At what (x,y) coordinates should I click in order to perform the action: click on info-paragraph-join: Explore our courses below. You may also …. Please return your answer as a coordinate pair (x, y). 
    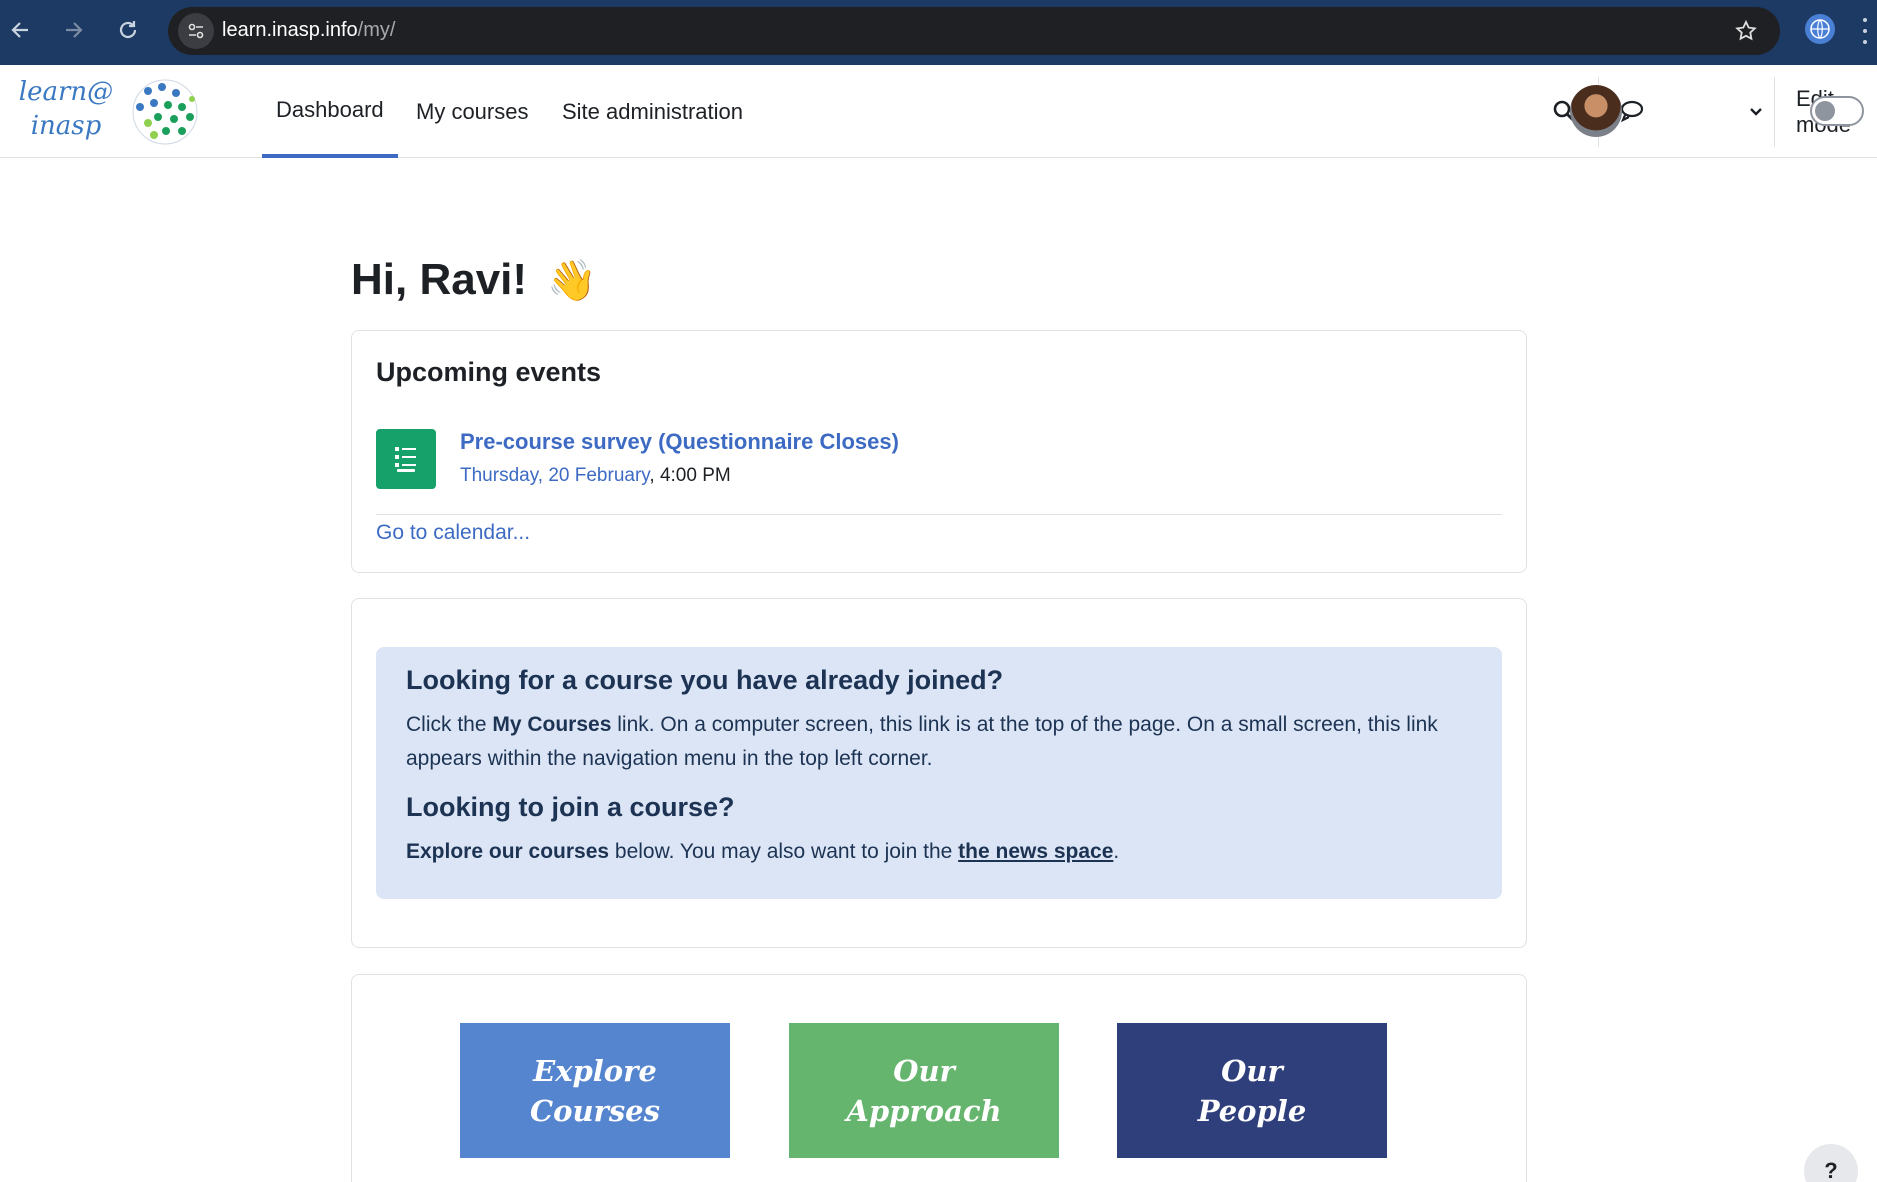
    Looking at the image, I should click on (763, 851).